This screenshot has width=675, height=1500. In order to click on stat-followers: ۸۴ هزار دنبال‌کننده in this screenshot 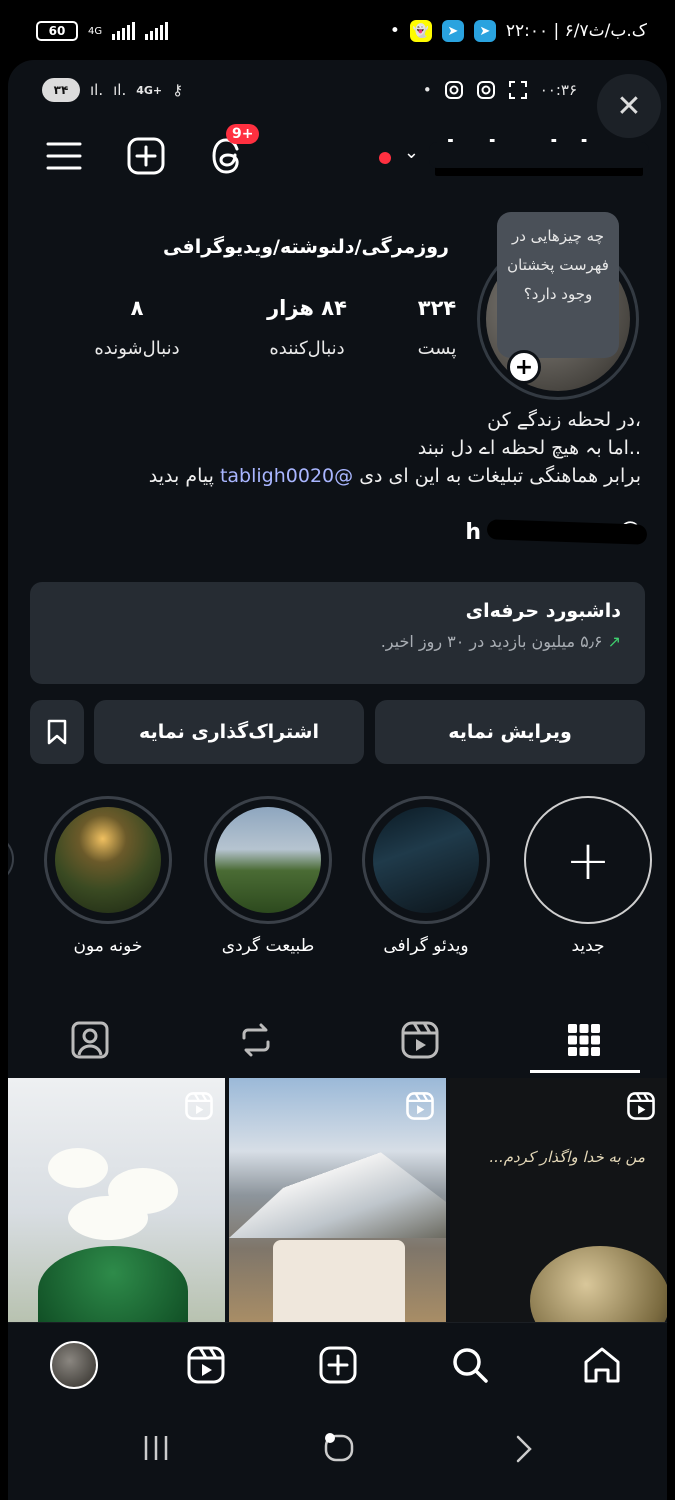, I will do `click(307, 327)`.